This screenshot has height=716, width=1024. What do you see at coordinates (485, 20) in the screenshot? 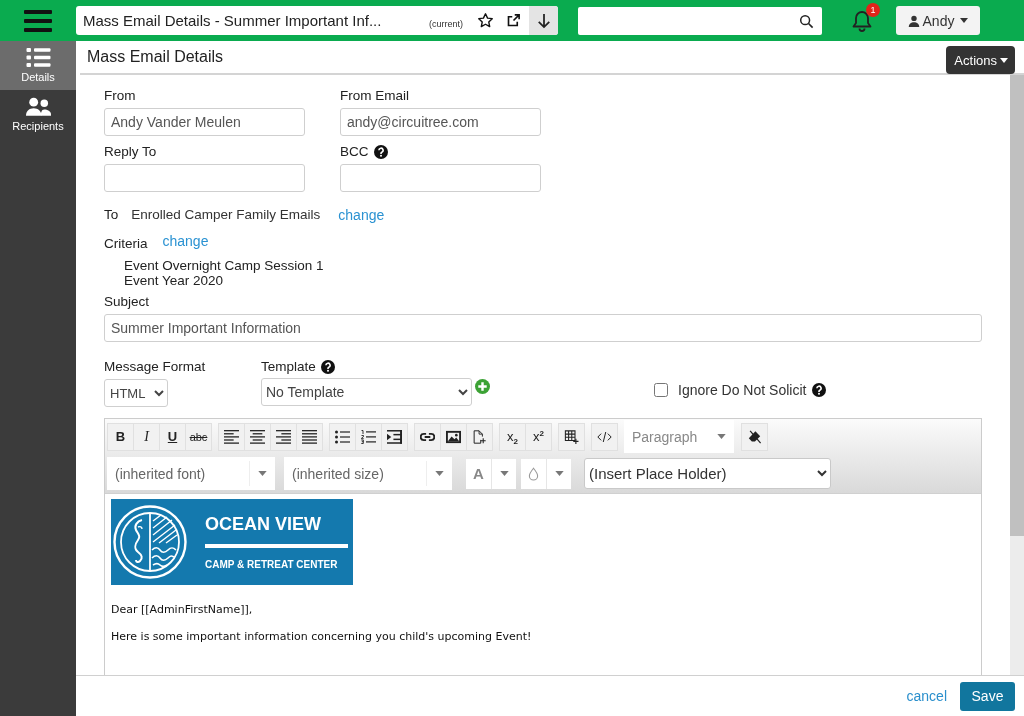
I see `star-icon` at bounding box center [485, 20].